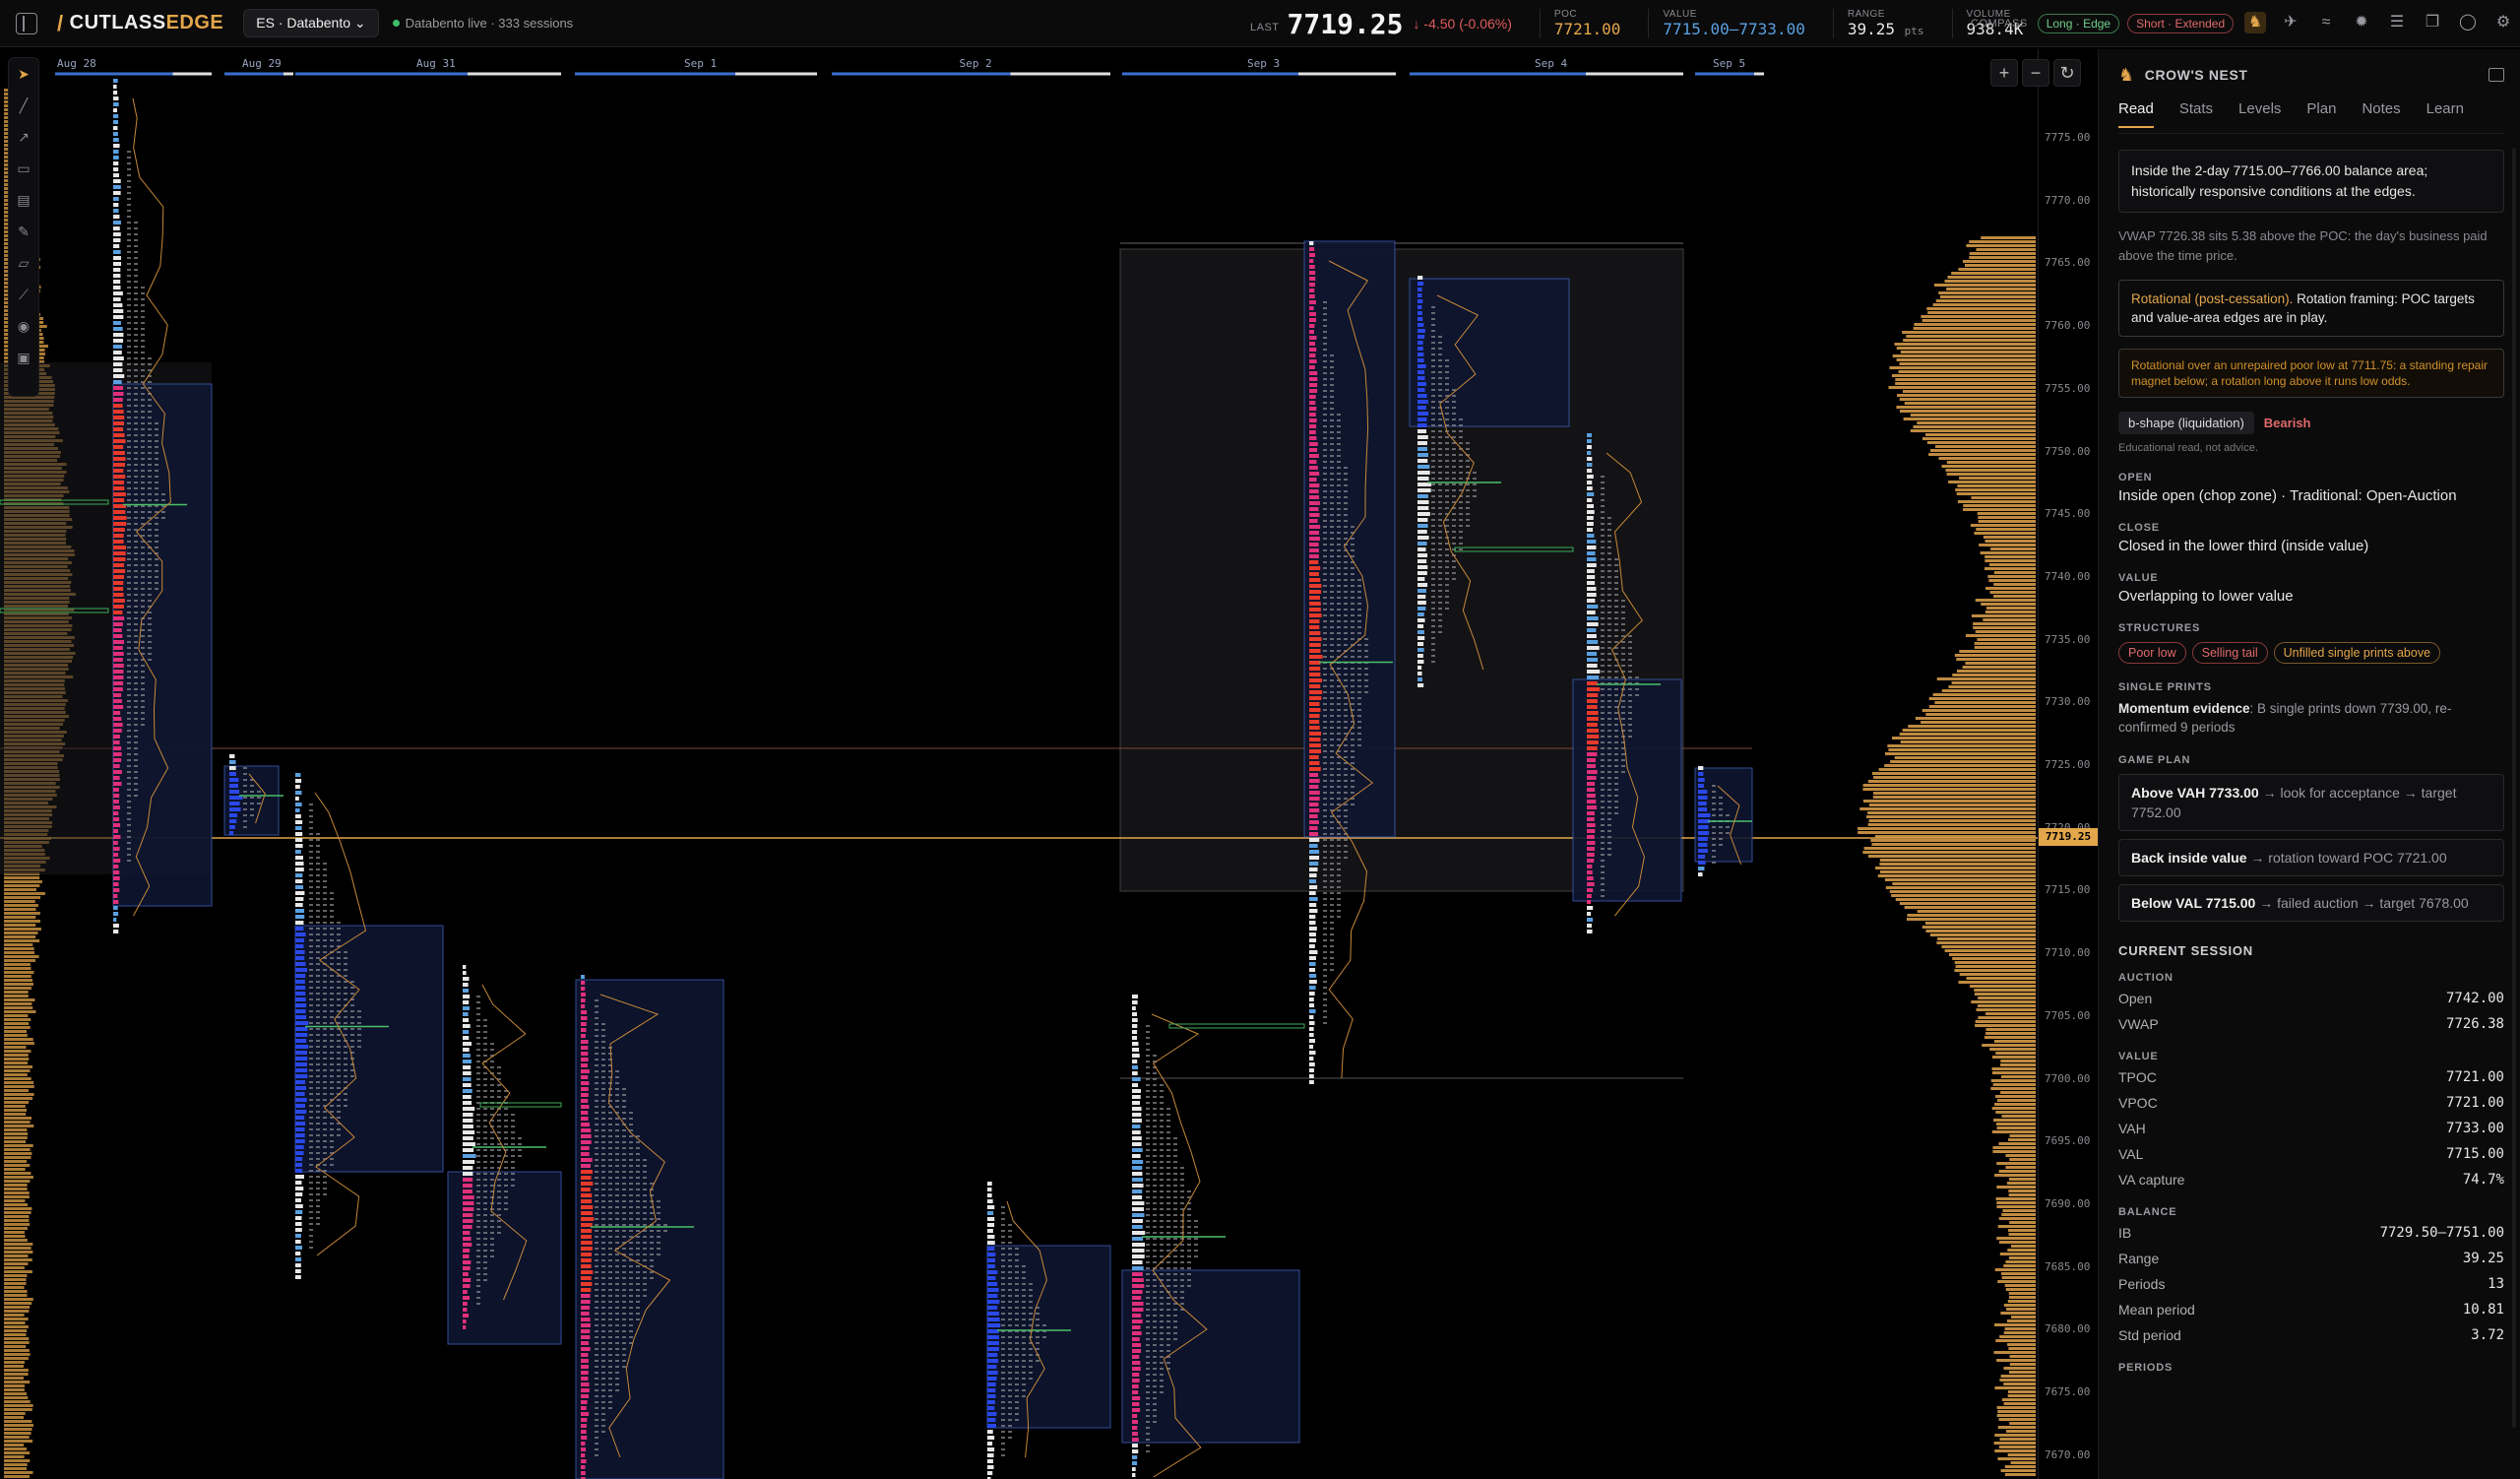  Describe the element at coordinates (26, 23) in the screenshot. I see `sidebar-toggle-icon` at that location.